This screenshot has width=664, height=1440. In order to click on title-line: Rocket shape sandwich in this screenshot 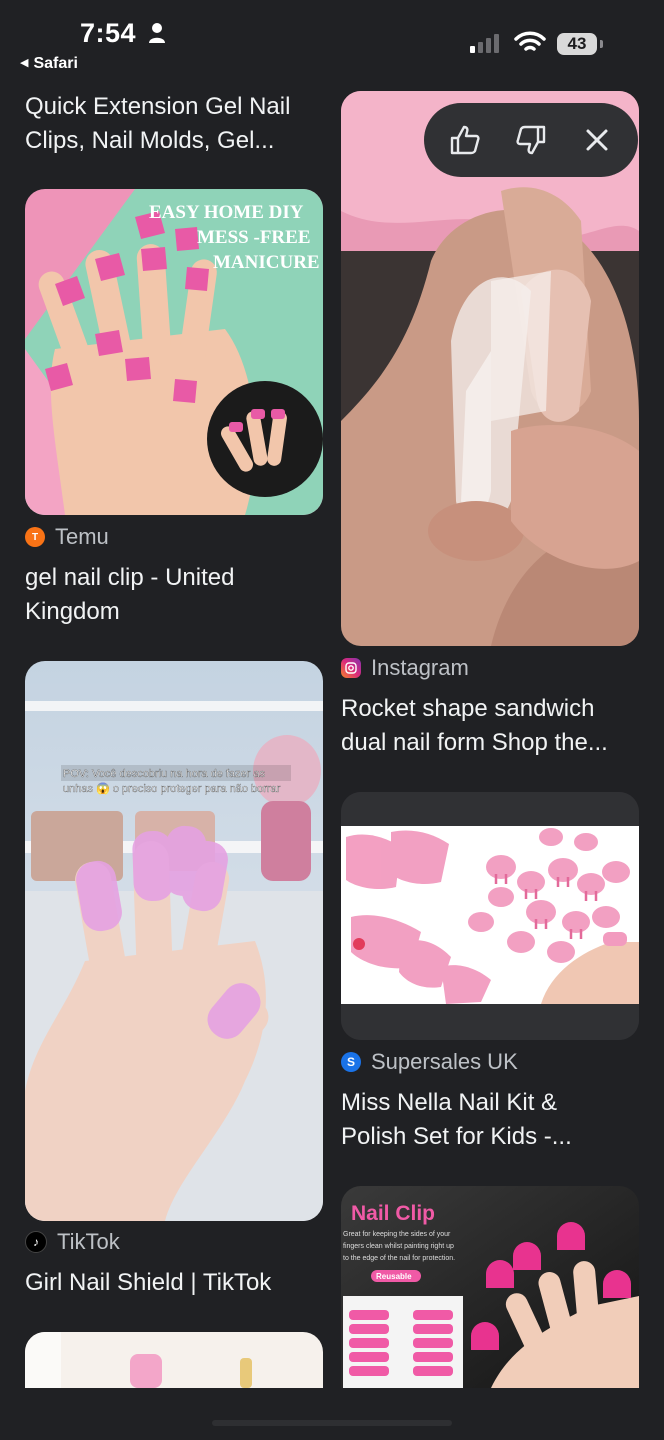, I will do `click(468, 708)`.